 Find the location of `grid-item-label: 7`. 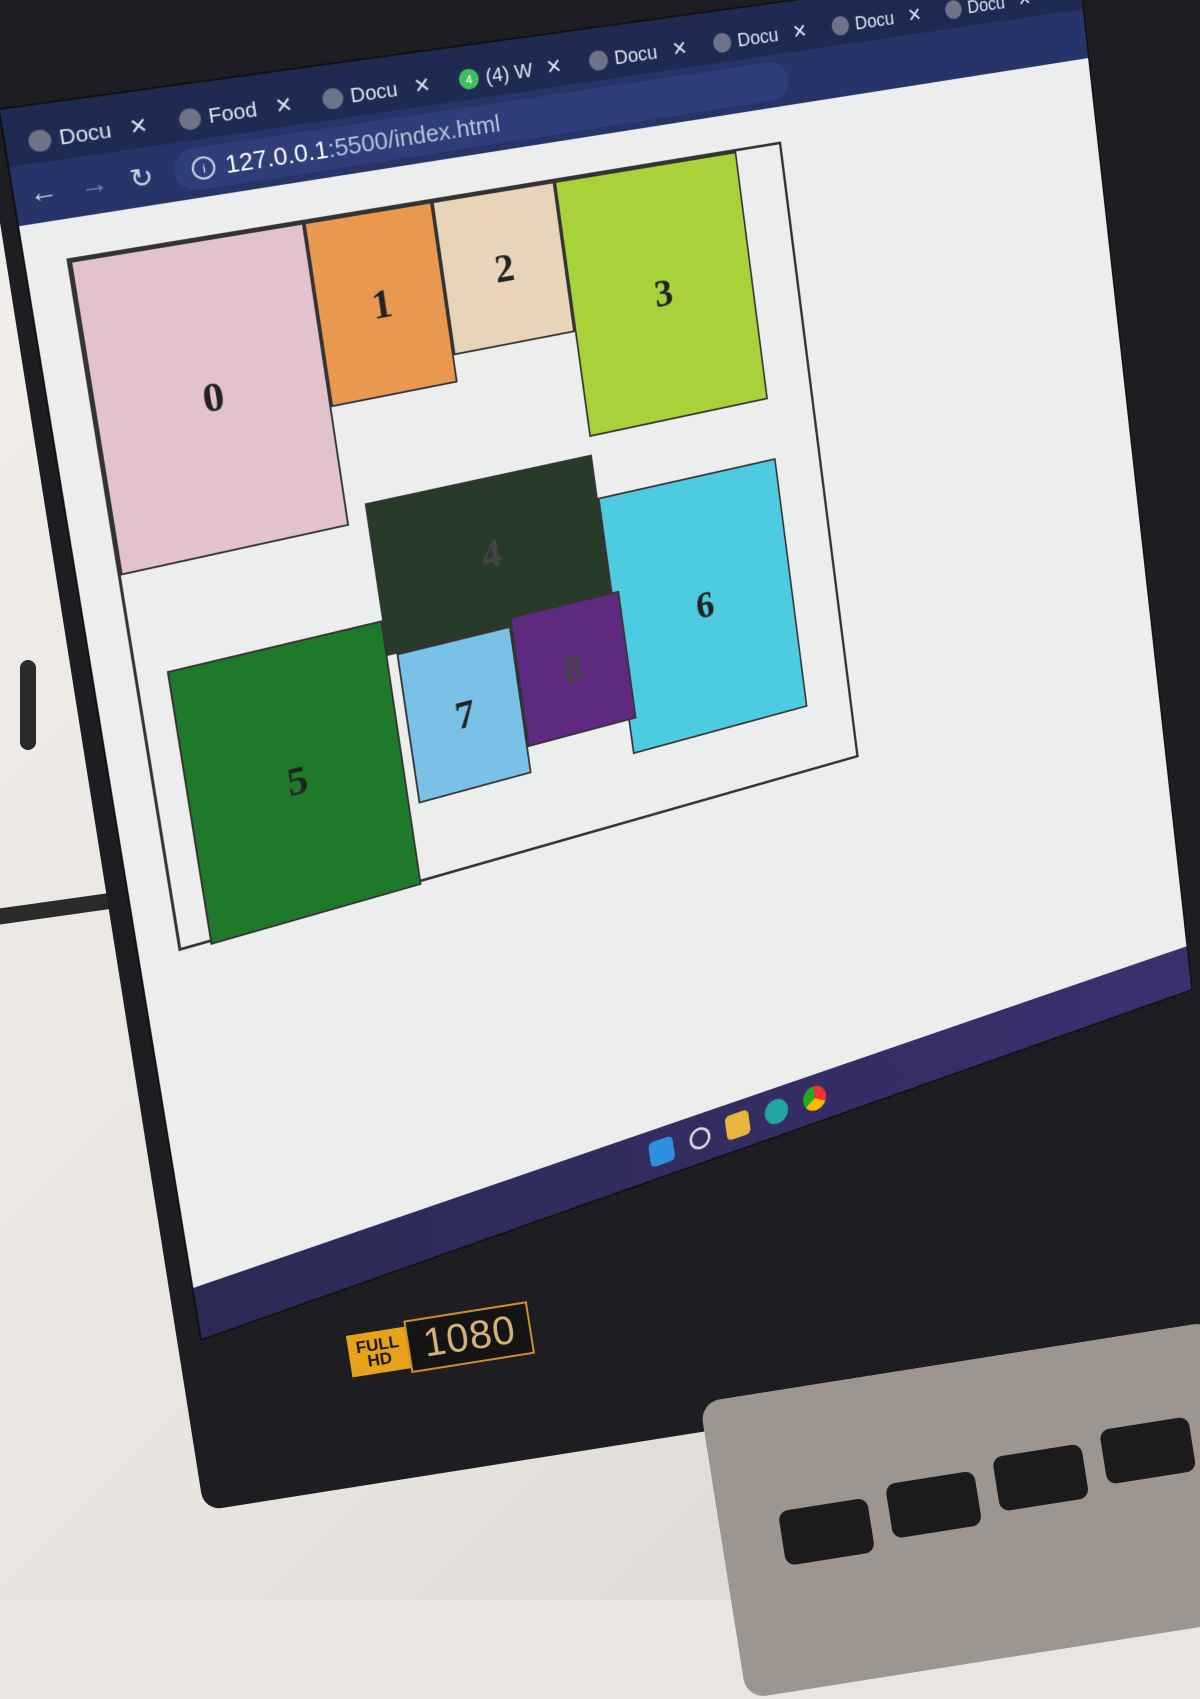

grid-item-label: 7 is located at coordinates (465, 714).